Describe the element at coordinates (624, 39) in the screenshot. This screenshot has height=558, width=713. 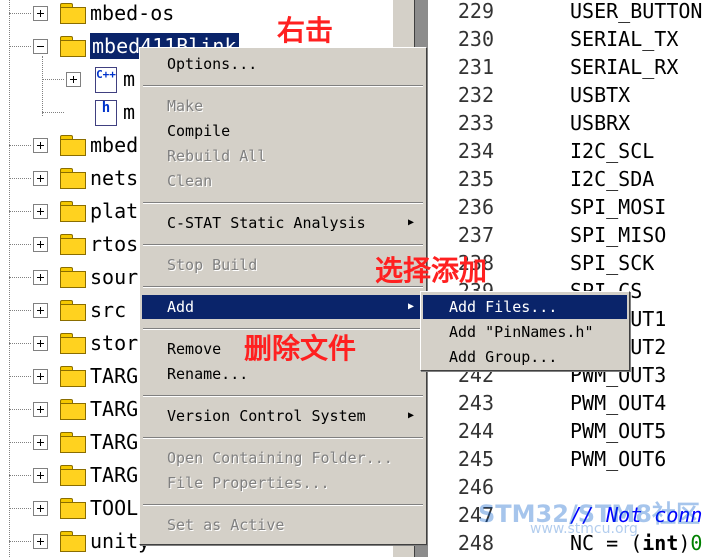
I see `code-line: SERIAL_TX` at that location.